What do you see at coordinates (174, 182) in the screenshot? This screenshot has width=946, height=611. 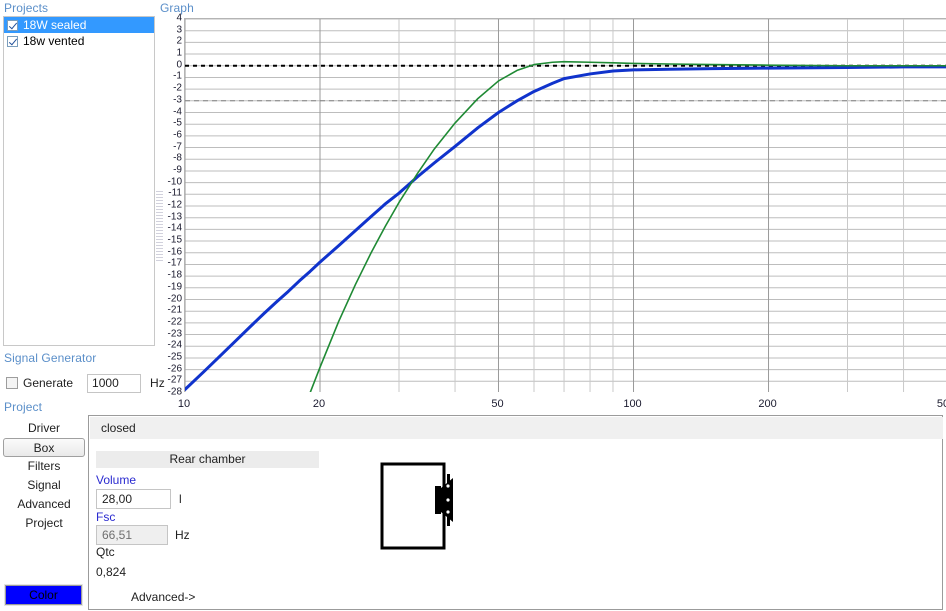 I see `y-axis-tick-label: -10` at bounding box center [174, 182].